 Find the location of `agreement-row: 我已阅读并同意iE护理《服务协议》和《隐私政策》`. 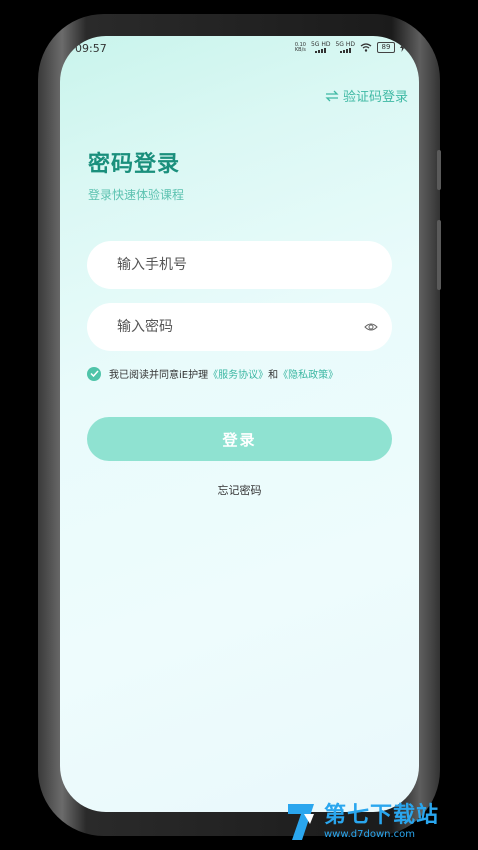

agreement-row: 我已阅读并同意iE护理《服务协议》和《隐私政策》 is located at coordinates (212, 373).